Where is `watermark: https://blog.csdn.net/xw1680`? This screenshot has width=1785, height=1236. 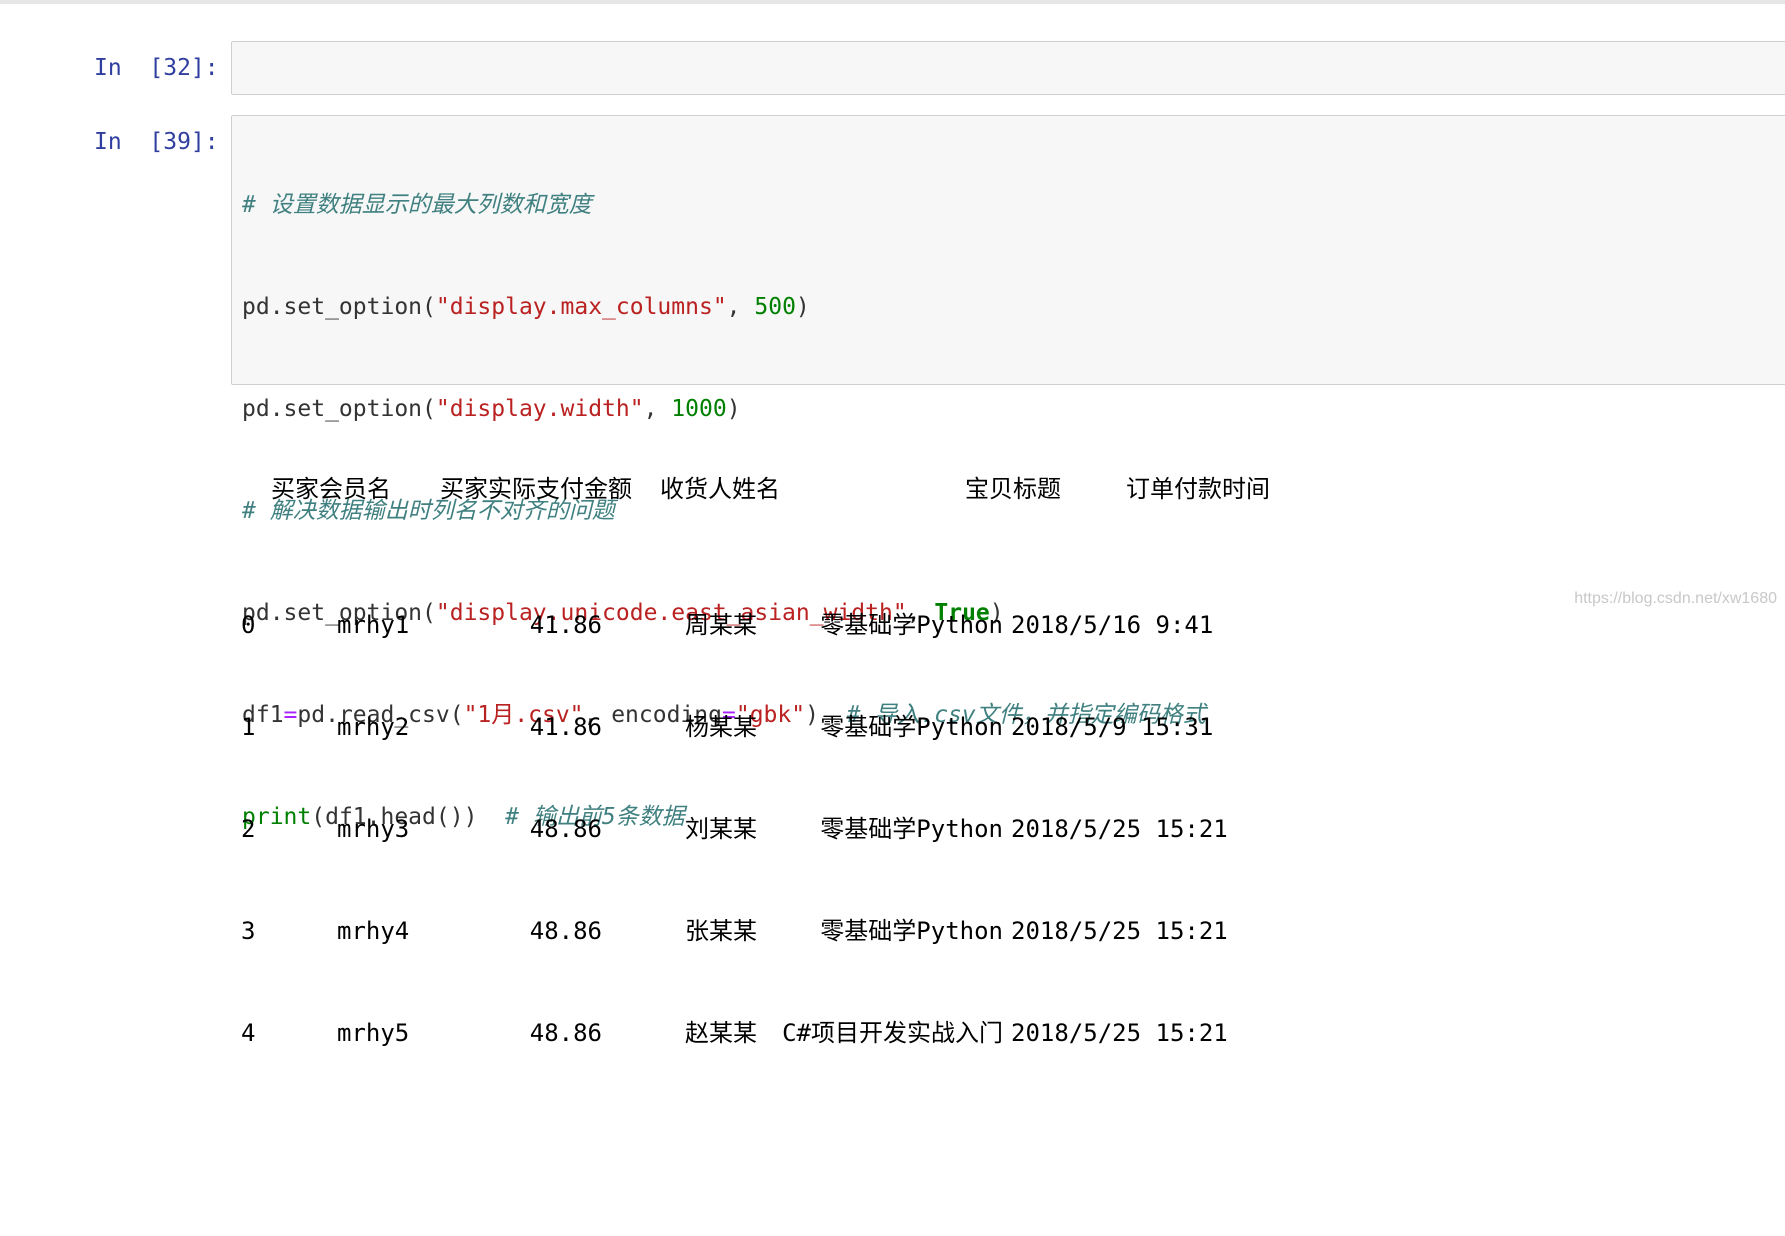 watermark: https://blog.csdn.net/xw1680 is located at coordinates (1675, 599).